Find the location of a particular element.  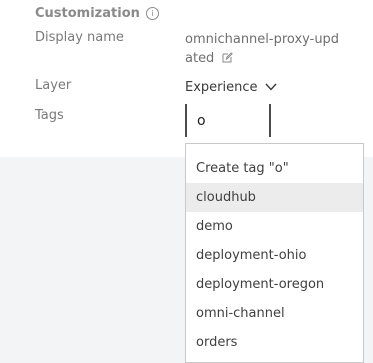

tag-option-omni-channel: omni-channel is located at coordinates (274, 313).